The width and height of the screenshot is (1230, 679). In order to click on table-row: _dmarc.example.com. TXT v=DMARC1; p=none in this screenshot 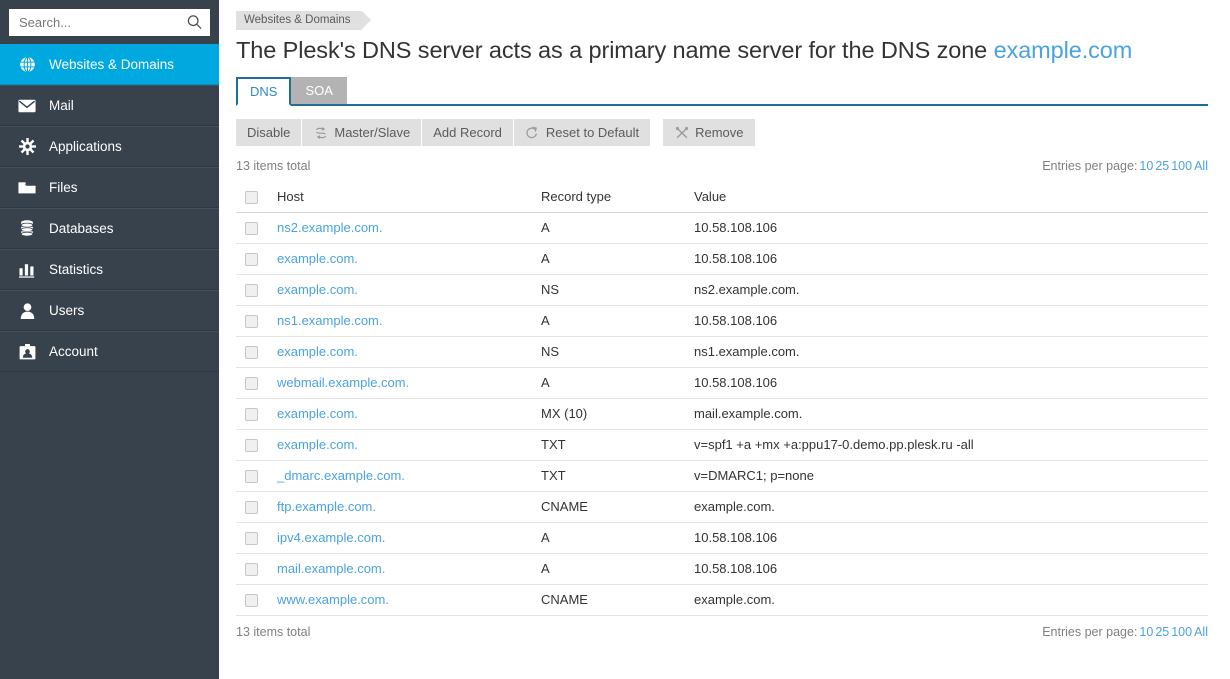, I will do `click(722, 476)`.